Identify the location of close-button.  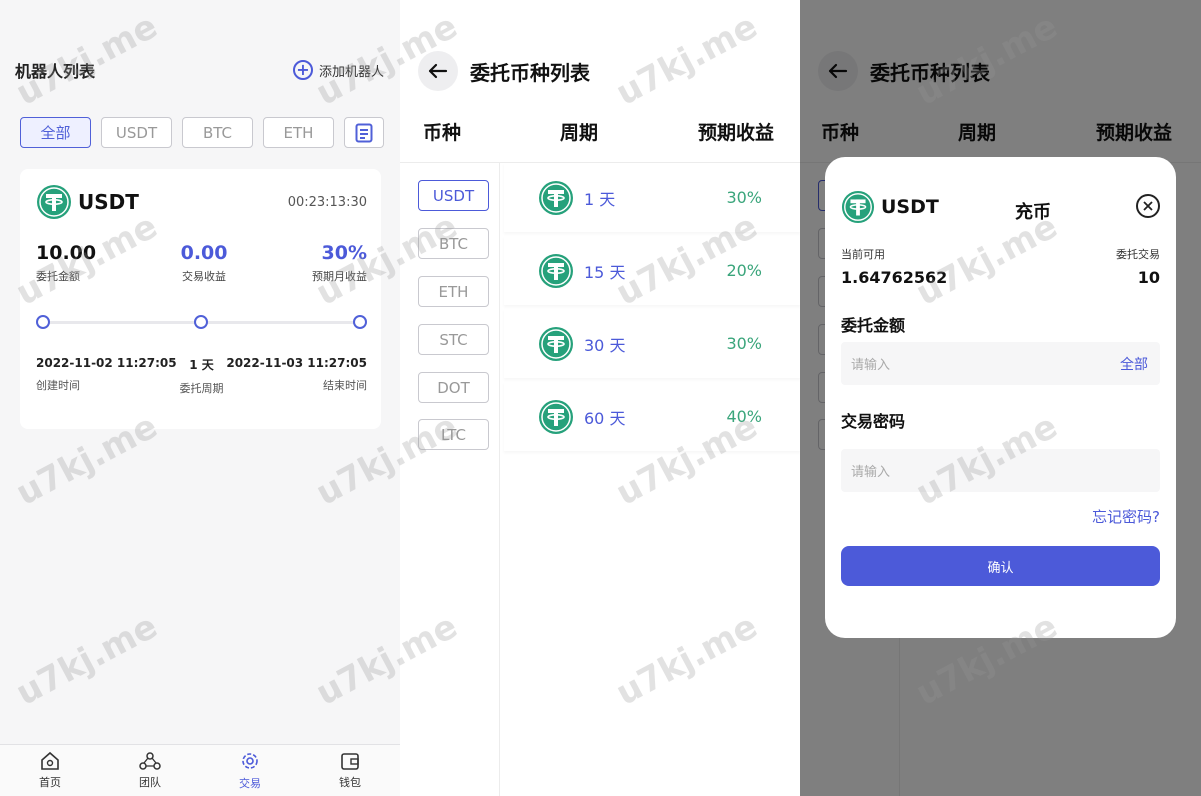
(1148, 206).